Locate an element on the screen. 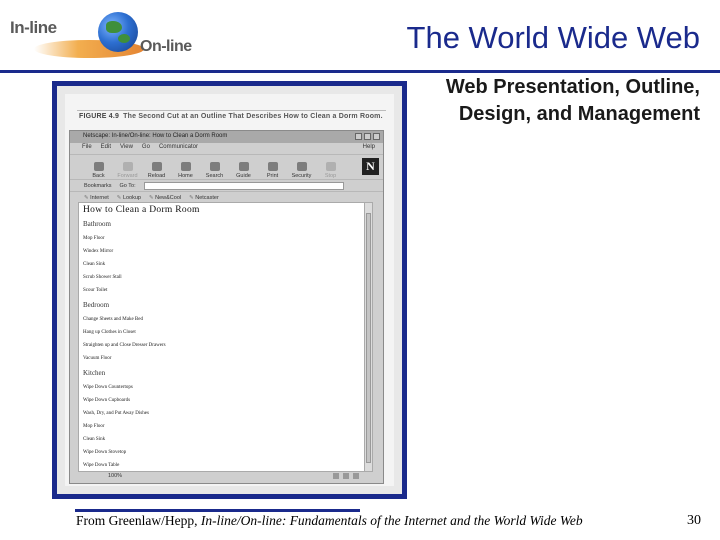 This screenshot has height=540, width=720. location-toolbar: Bookmarks Go To: is located at coordinates (226, 185).